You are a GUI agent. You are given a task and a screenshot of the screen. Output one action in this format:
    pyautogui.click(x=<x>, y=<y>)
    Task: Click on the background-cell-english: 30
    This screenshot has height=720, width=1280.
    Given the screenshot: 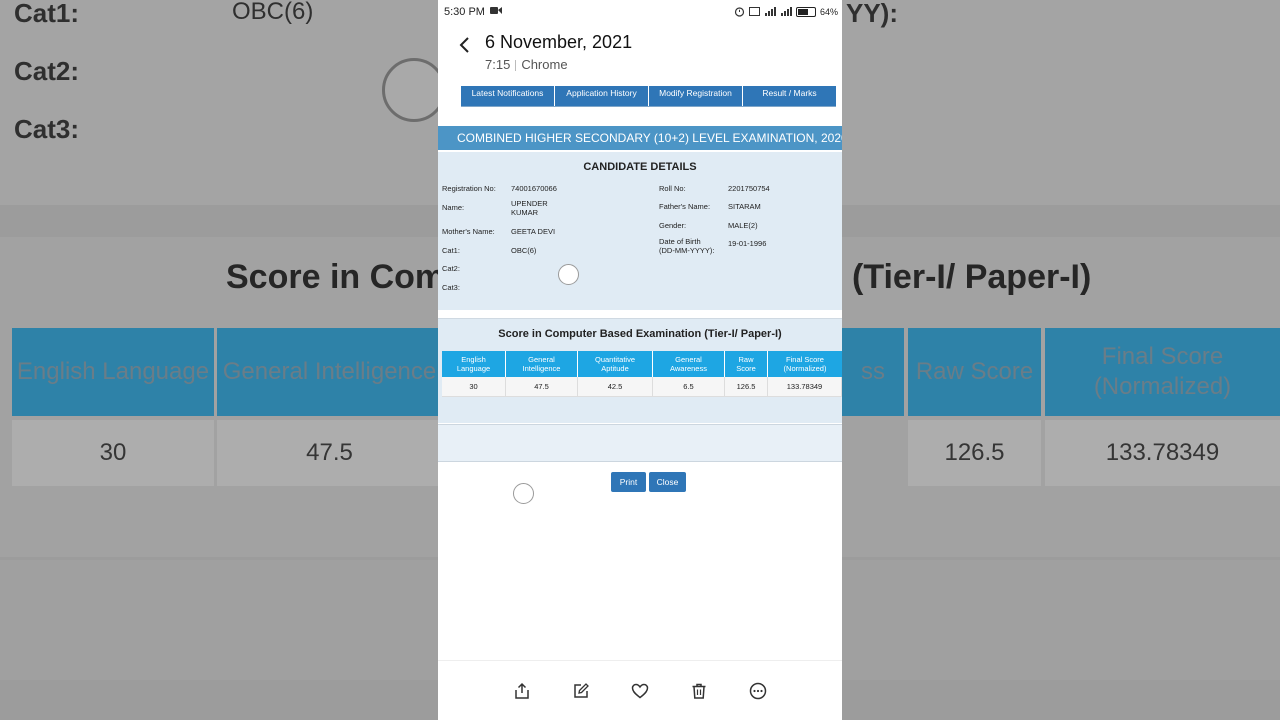 What is the action you would take?
    pyautogui.click(x=113, y=453)
    